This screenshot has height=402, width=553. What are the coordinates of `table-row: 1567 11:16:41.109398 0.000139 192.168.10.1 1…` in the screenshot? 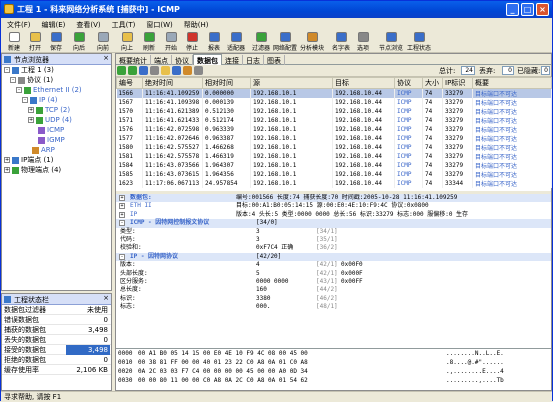 It's located at (334, 102).